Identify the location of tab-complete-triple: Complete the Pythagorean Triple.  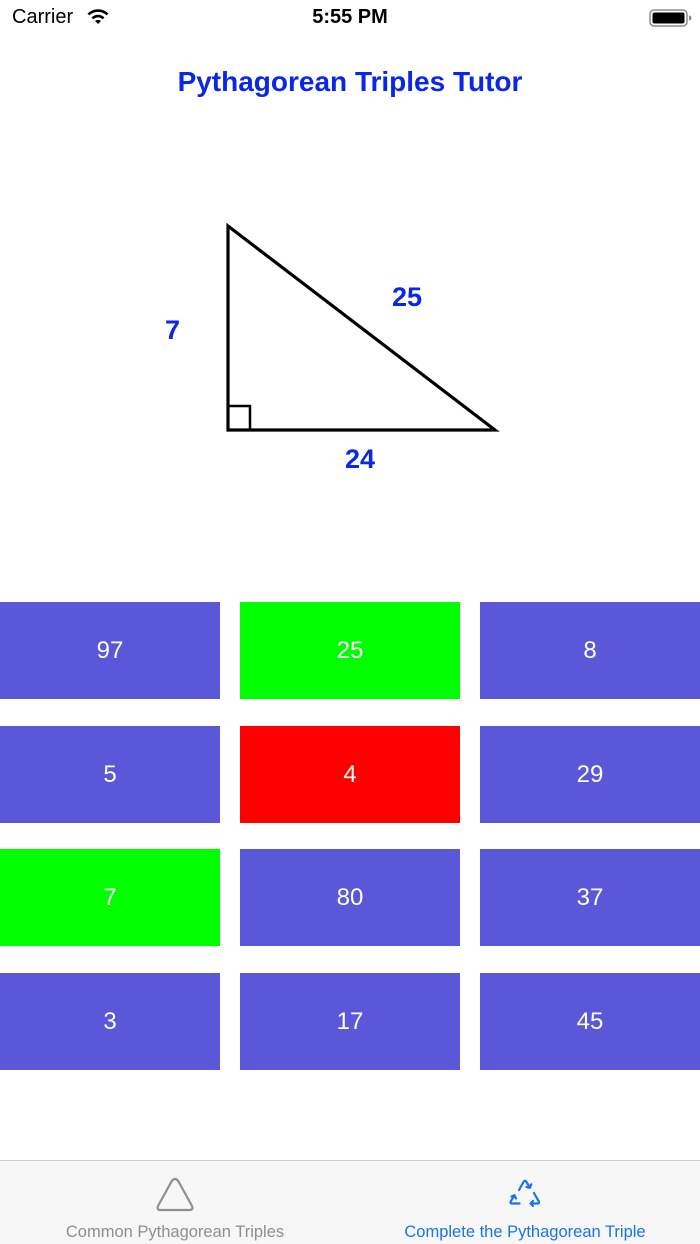
(525, 1202).